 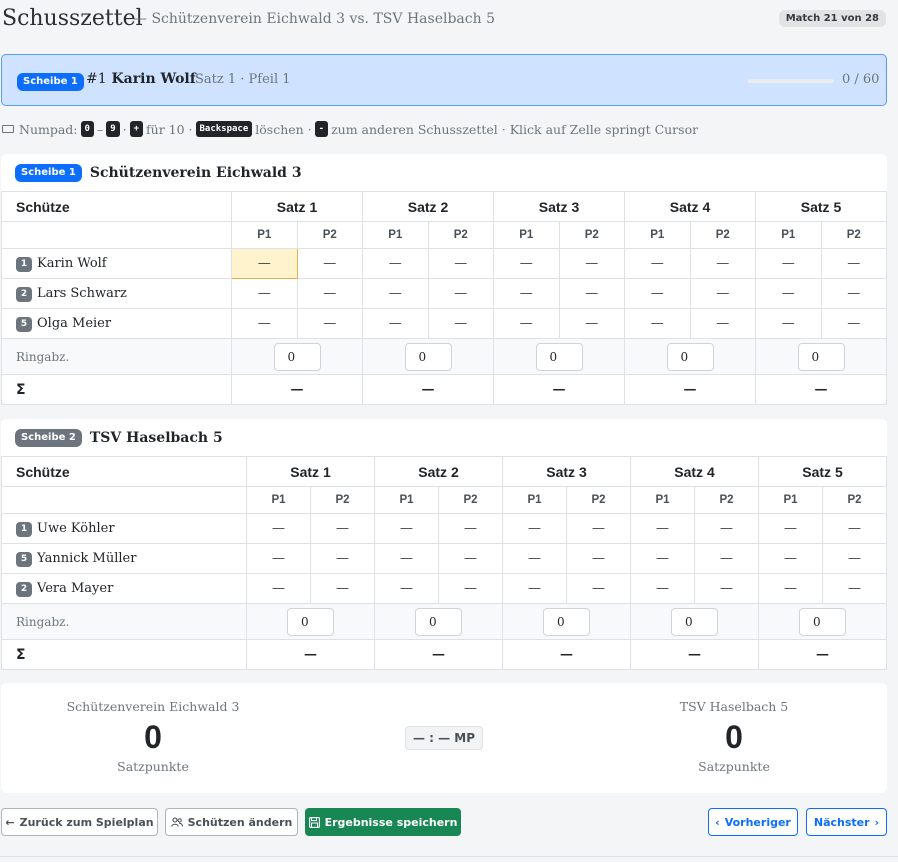 I want to click on previous-button: ‹ Vorheriger, so click(x=753, y=822).